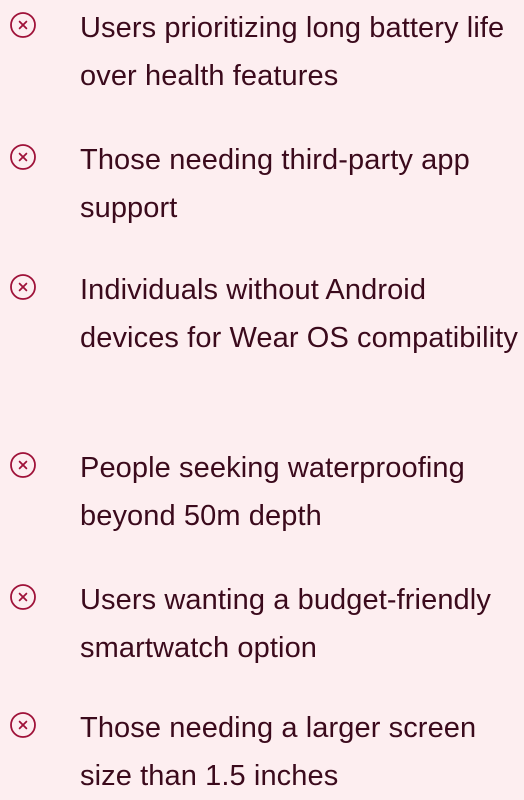 The width and height of the screenshot is (524, 800). Describe the element at coordinates (275, 184) in the screenshot. I see `list-item-text: Those needing third-party app support` at that location.